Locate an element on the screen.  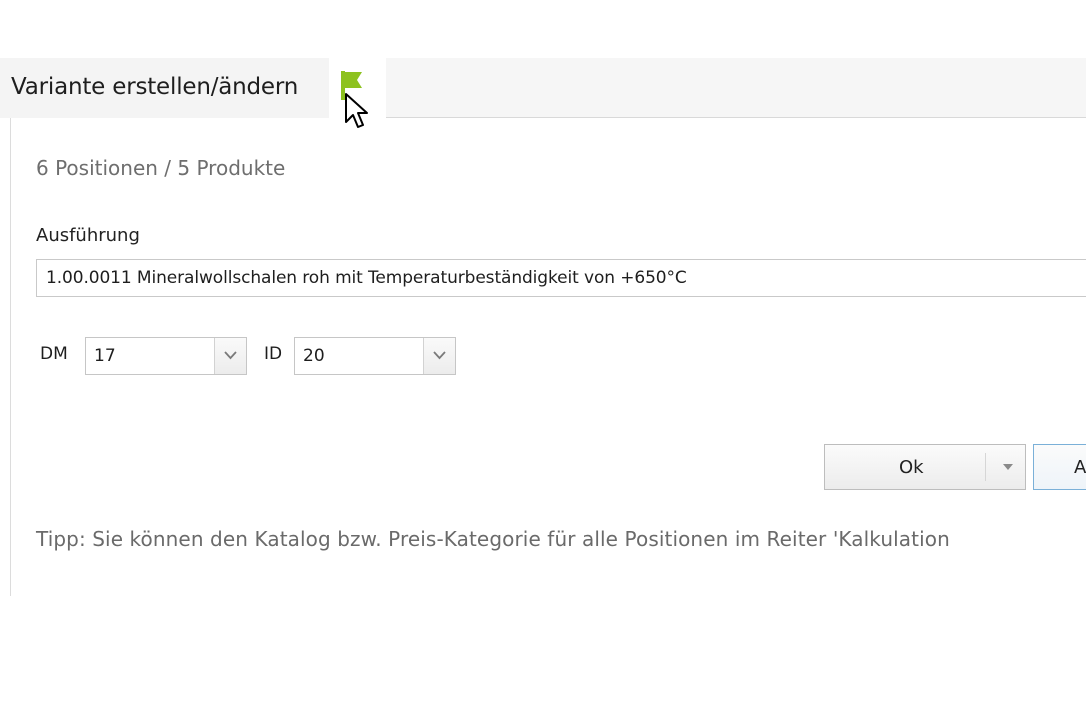
dm-label: DM is located at coordinates (54, 354).